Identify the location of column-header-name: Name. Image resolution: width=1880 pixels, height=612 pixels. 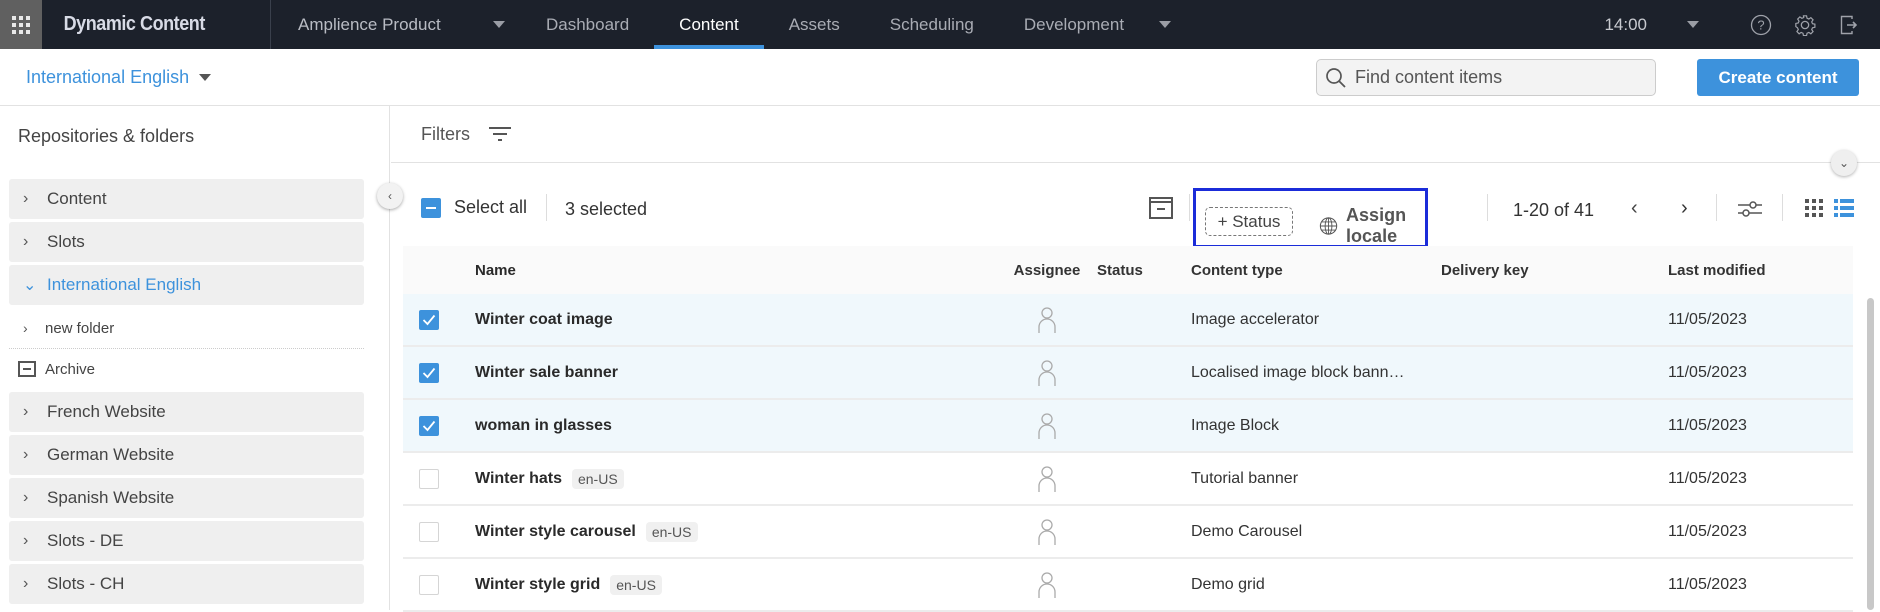
(736, 270).